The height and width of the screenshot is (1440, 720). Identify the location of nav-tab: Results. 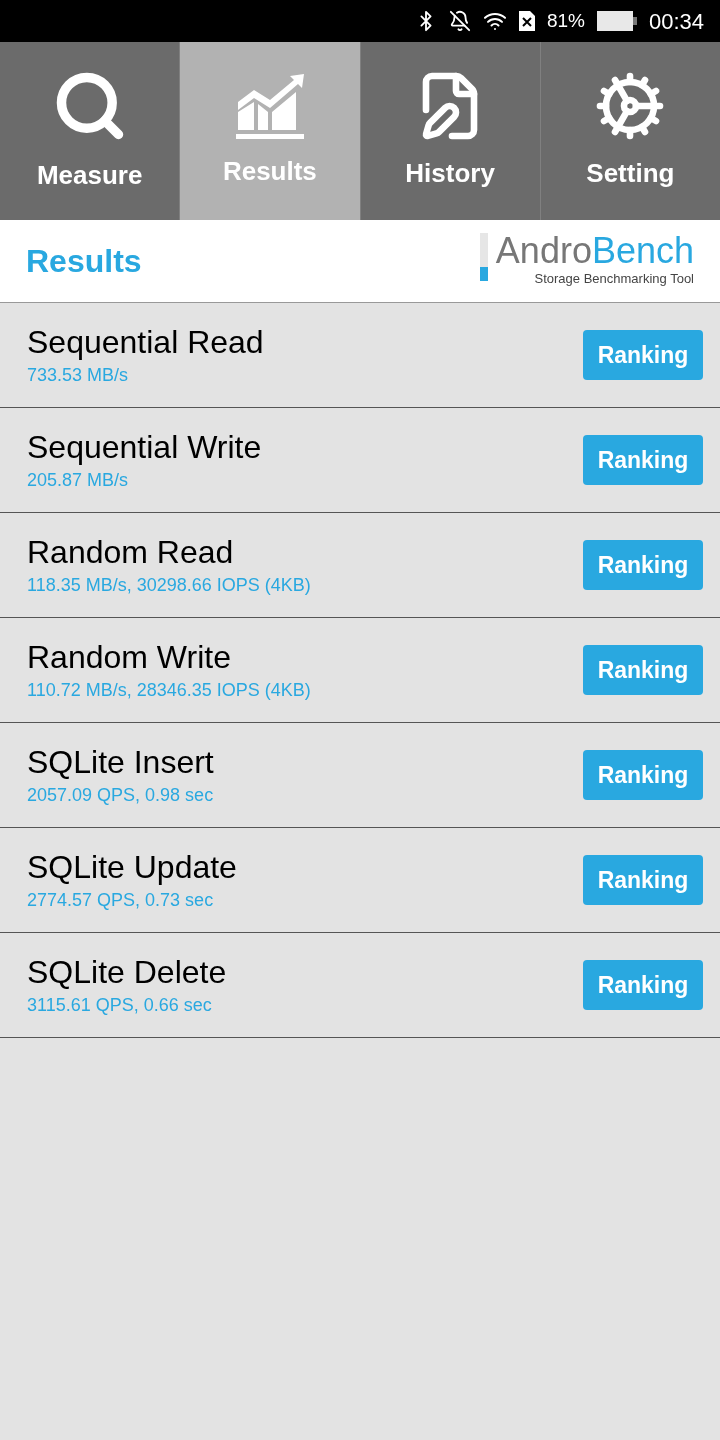
(269, 131).